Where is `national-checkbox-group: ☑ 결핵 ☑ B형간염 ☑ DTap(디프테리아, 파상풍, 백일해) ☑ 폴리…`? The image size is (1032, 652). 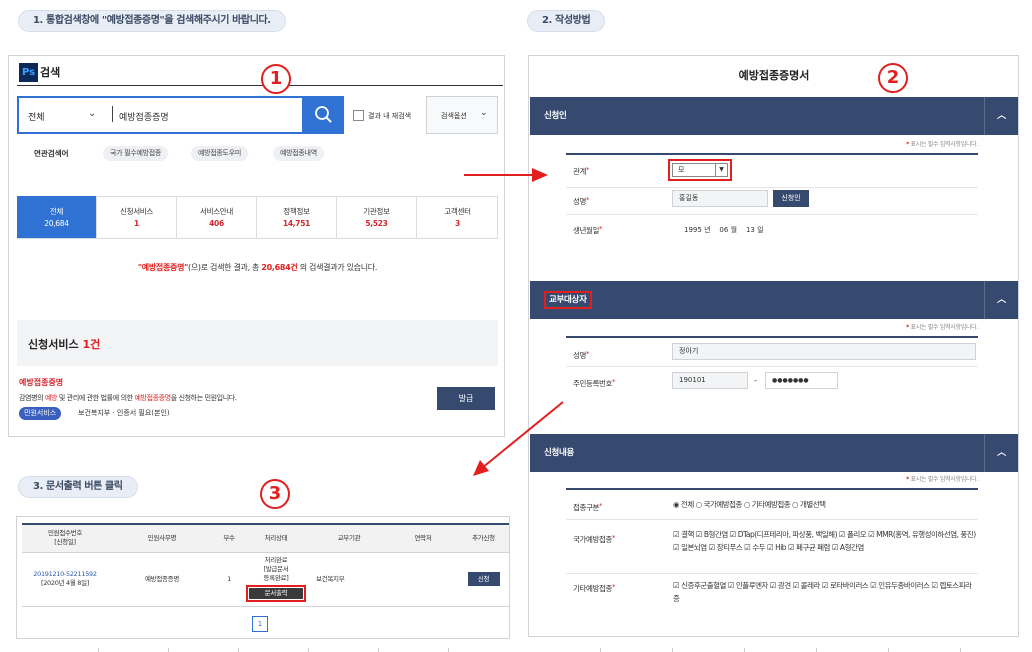
national-checkbox-group: ☑ 결핵 ☑ B형간염 ☑ DTap(디프테리아, 파상풍, 백일해) ☑ 폴리… is located at coordinates (825, 541).